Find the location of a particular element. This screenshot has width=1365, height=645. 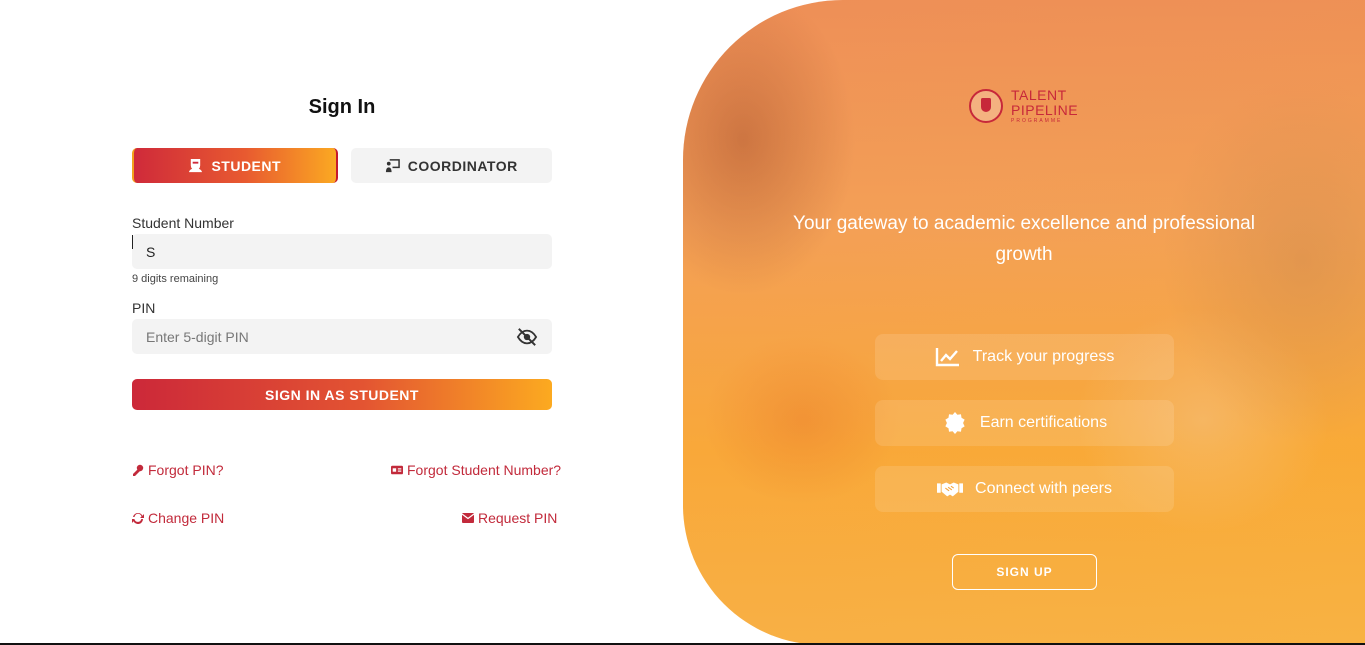

certificate-icon is located at coordinates (955, 423).